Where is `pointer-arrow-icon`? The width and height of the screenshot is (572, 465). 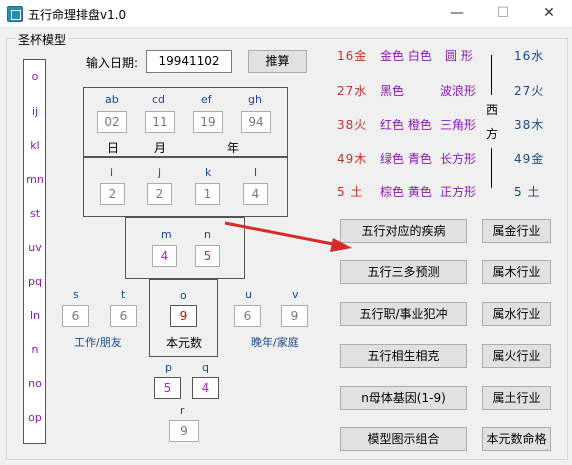 pointer-arrow-icon is located at coordinates (288, 236).